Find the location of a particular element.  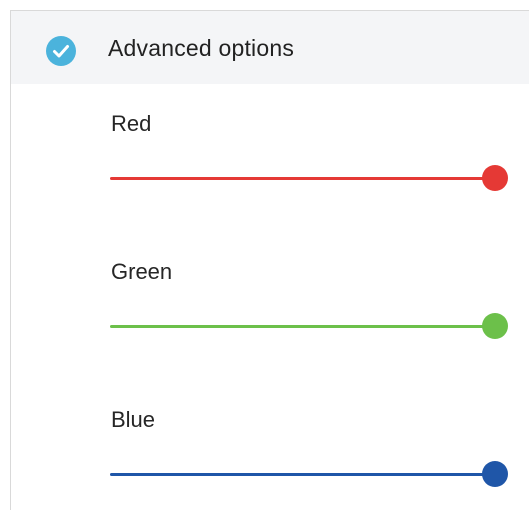

slider-track-blue is located at coordinates (302, 474).